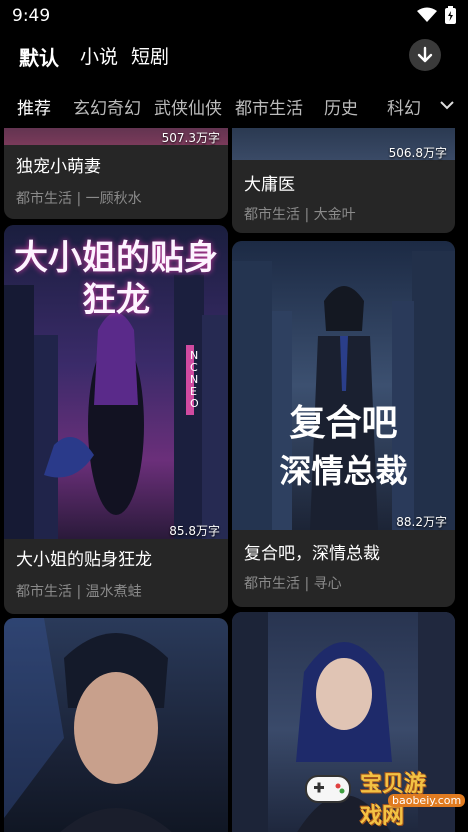 Image resolution: width=468 pixels, height=832 pixels. What do you see at coordinates (84, 560) in the screenshot?
I see `book-title: 大小姐的贴身狂龙` at bounding box center [84, 560].